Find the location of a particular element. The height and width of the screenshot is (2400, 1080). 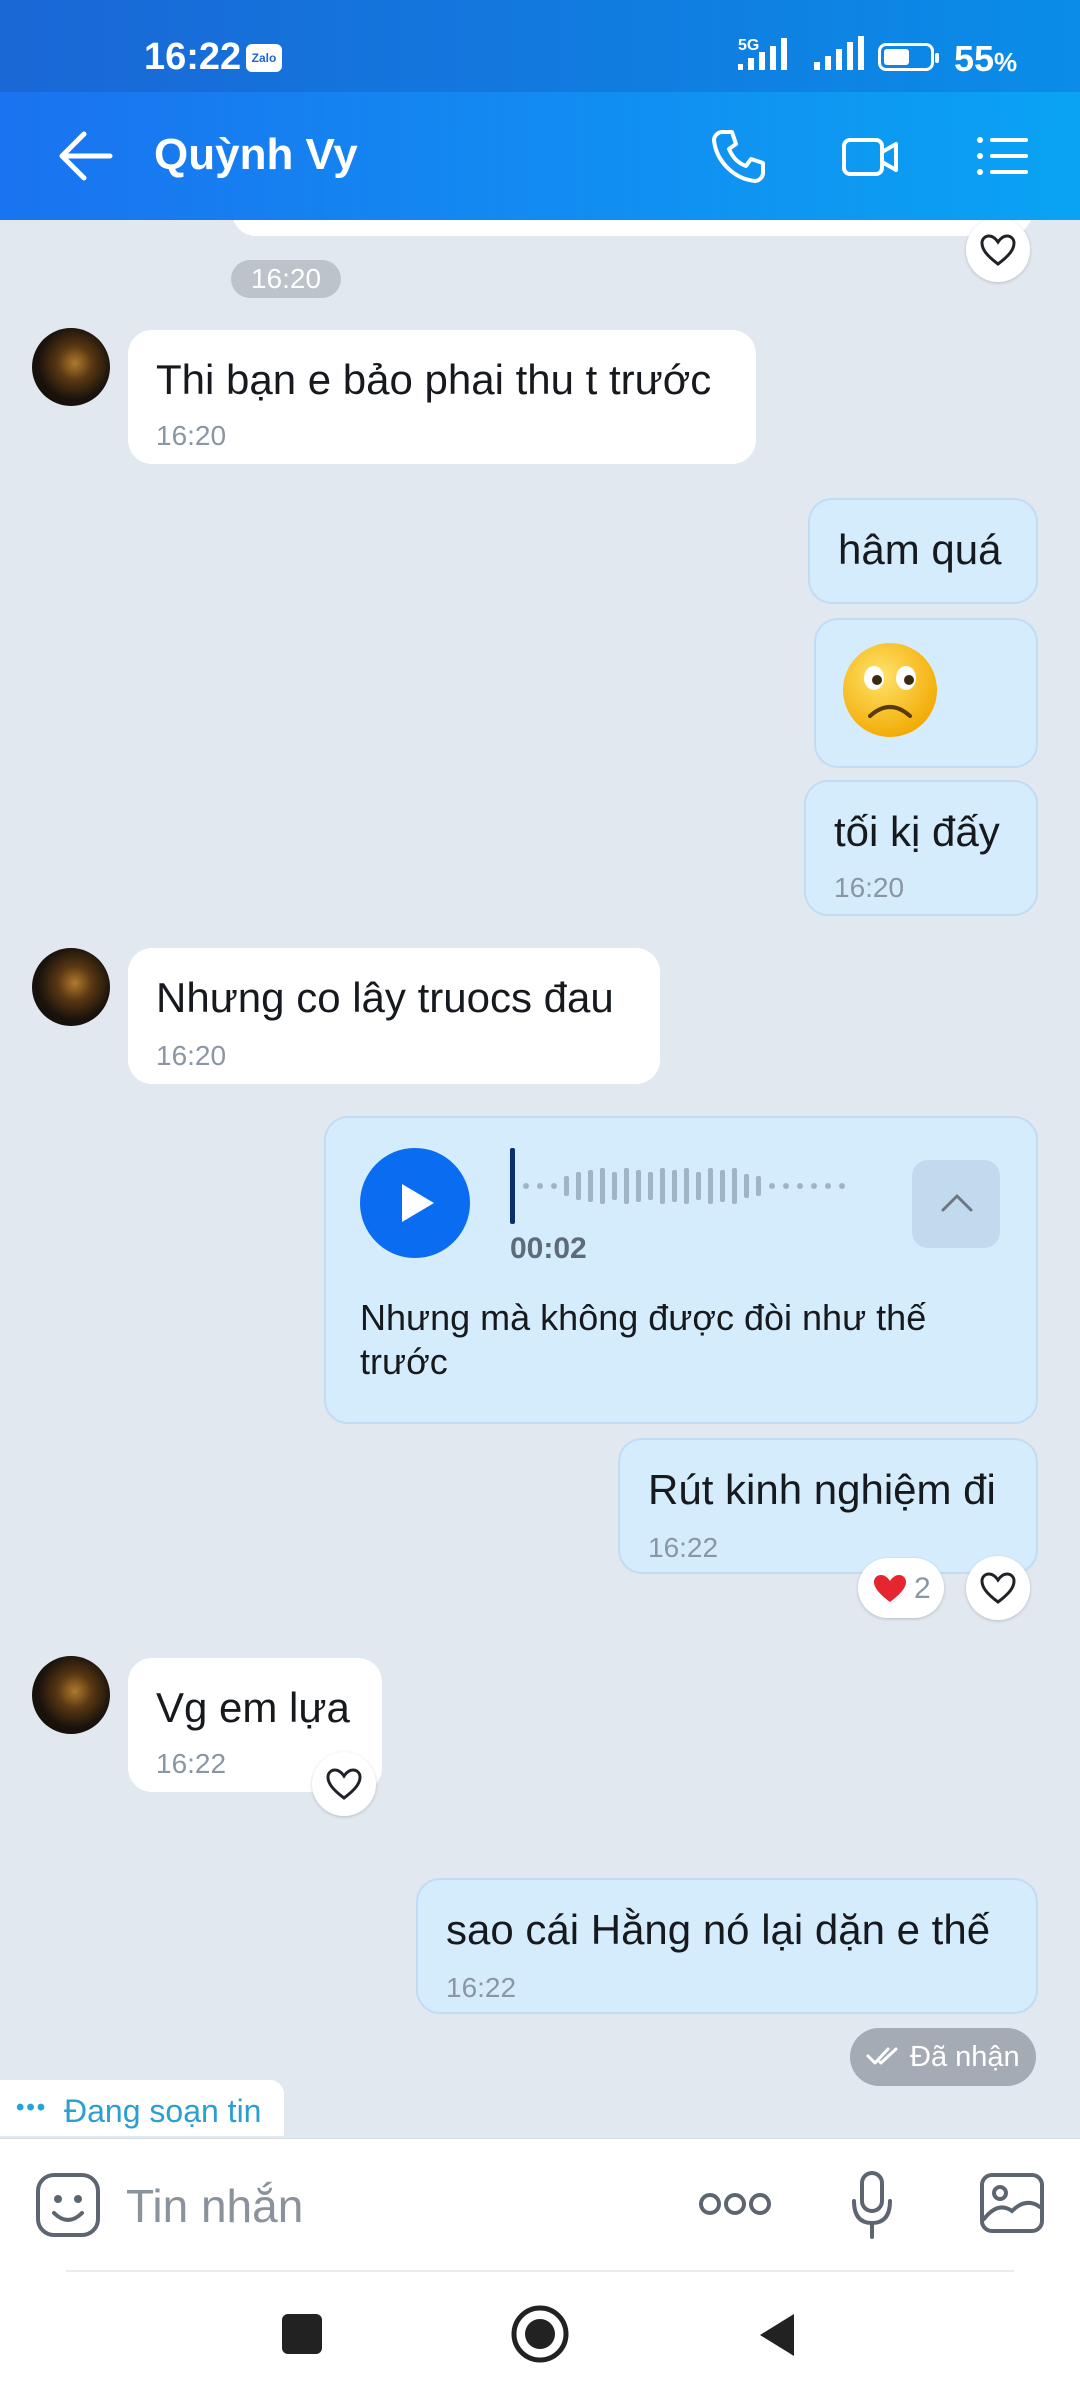

image-icon is located at coordinates (1012, 2203).